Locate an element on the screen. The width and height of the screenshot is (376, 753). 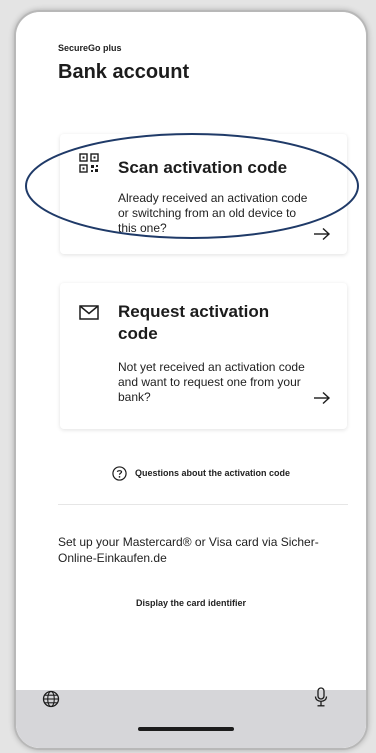
qr-code-icon is located at coordinates (89, 163).